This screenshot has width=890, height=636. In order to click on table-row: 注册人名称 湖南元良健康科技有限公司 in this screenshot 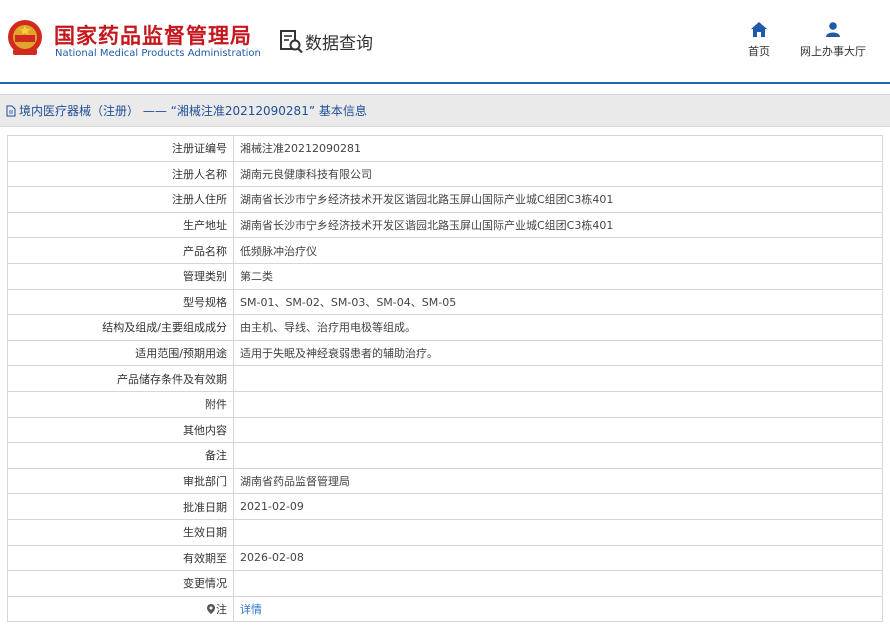, I will do `click(445, 174)`.